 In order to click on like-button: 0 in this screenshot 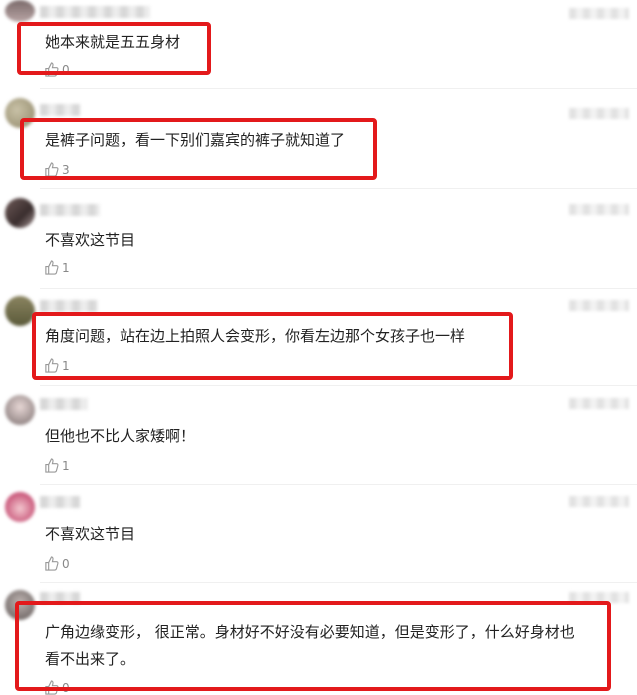, I will do `click(57, 563)`.